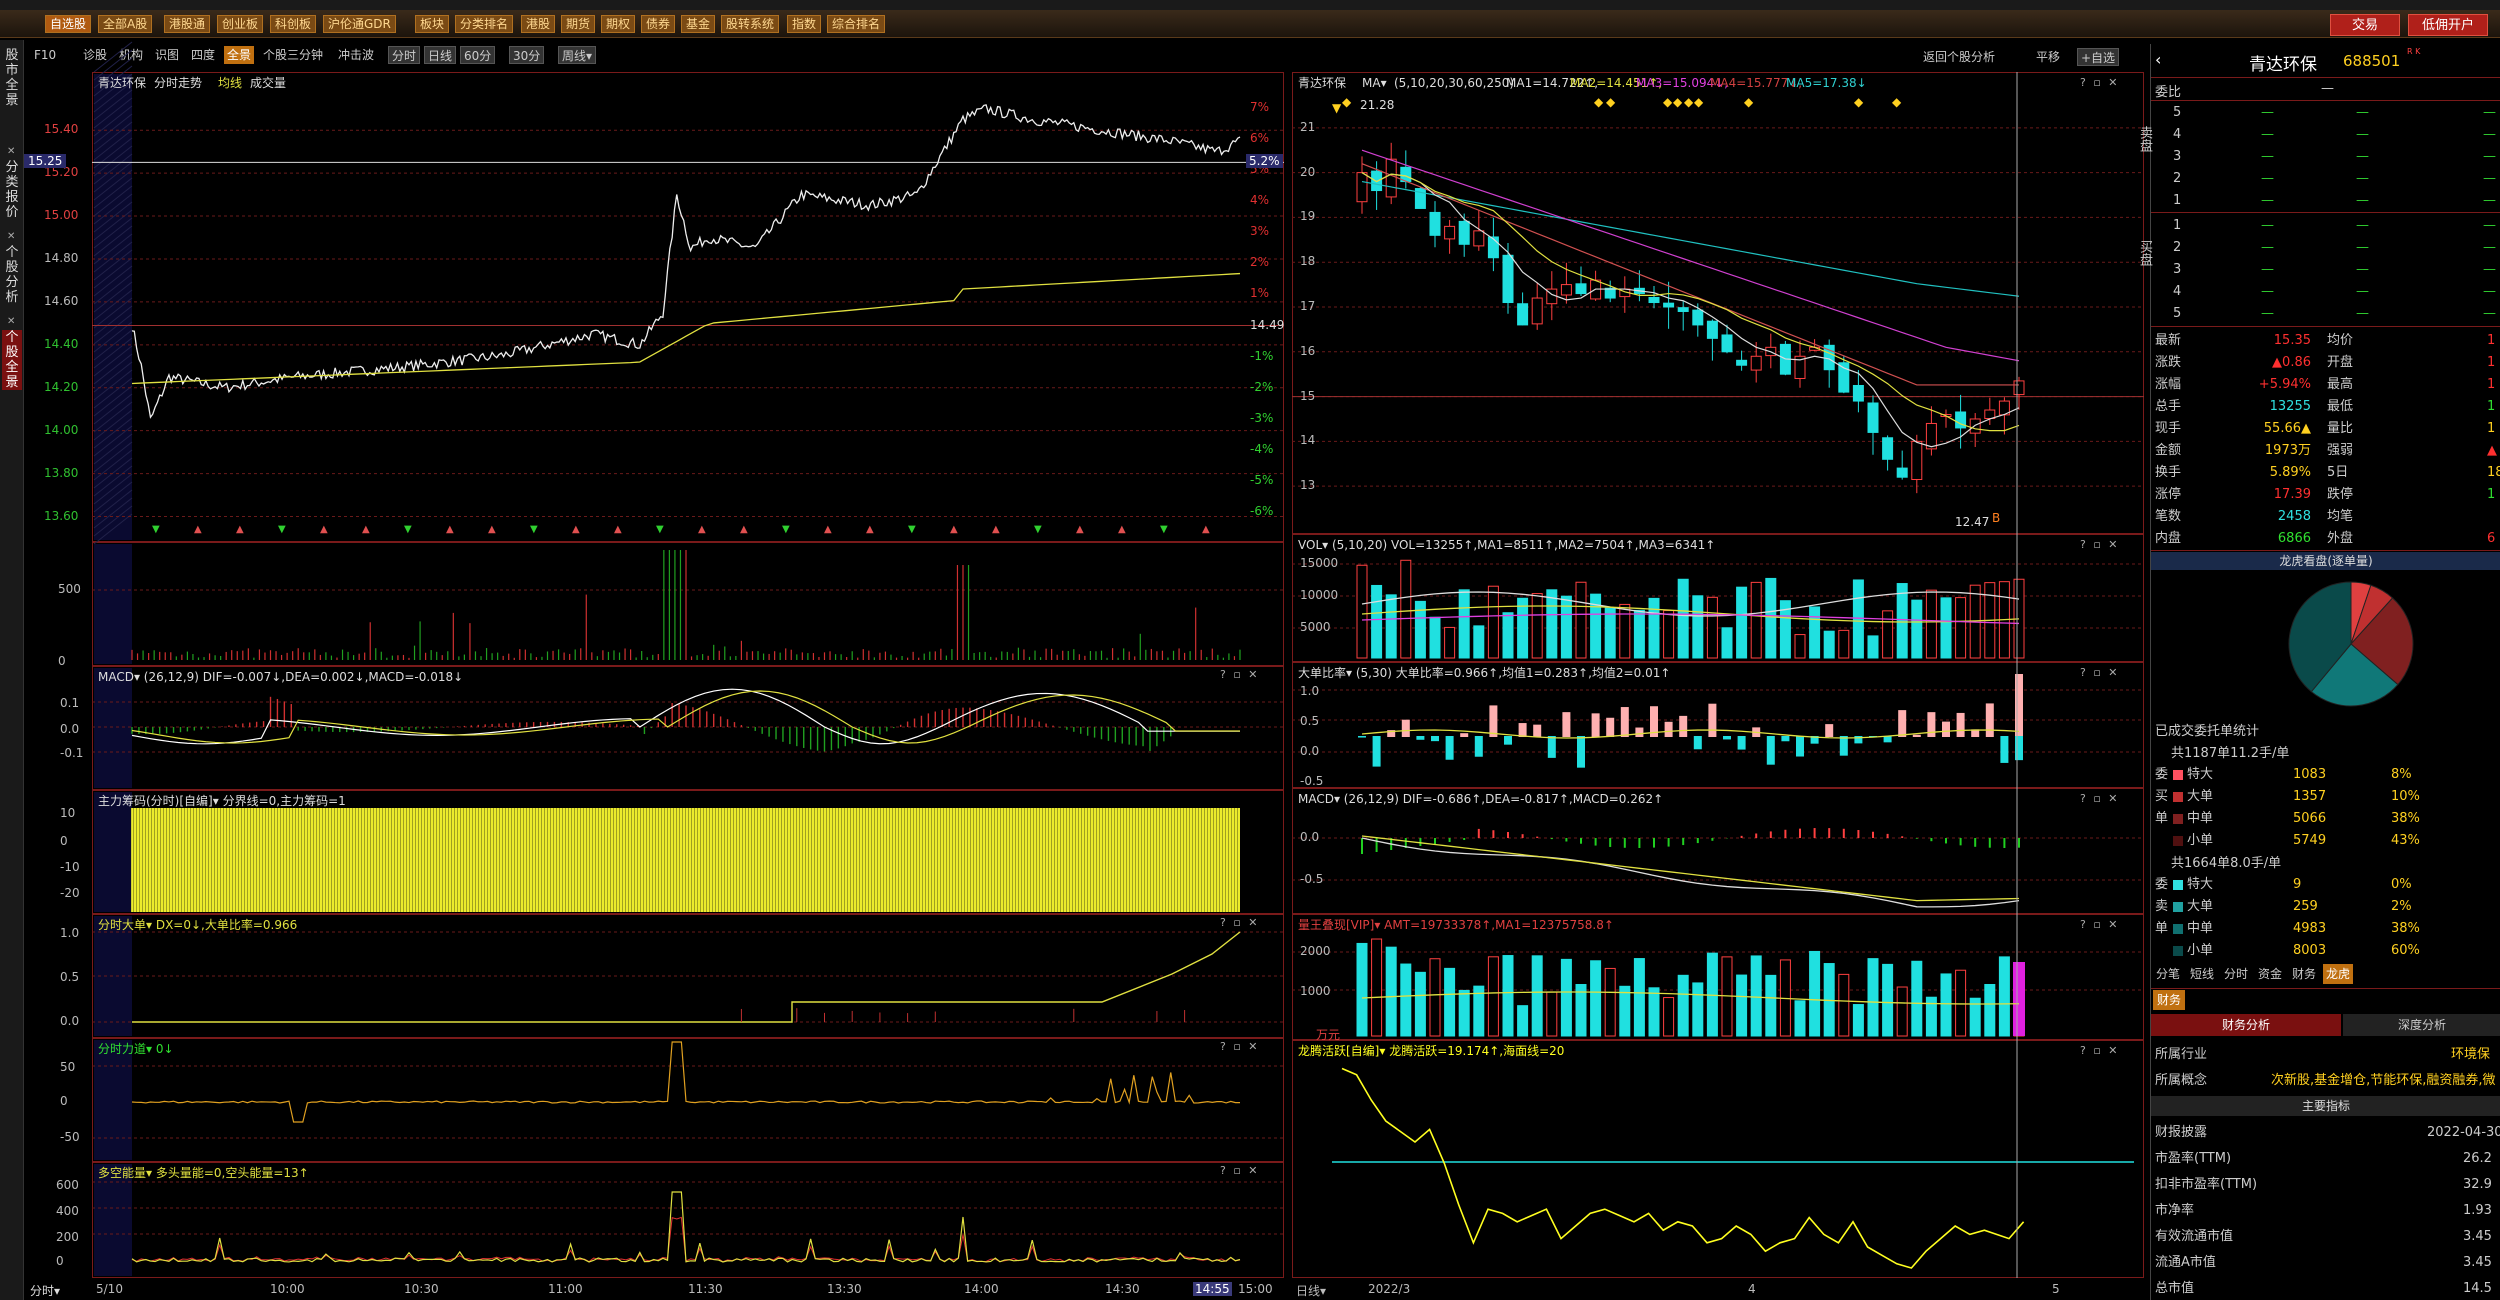 Image resolution: width=2500 pixels, height=1300 pixels. I want to click on panel-header: 成交量, so click(268, 83).